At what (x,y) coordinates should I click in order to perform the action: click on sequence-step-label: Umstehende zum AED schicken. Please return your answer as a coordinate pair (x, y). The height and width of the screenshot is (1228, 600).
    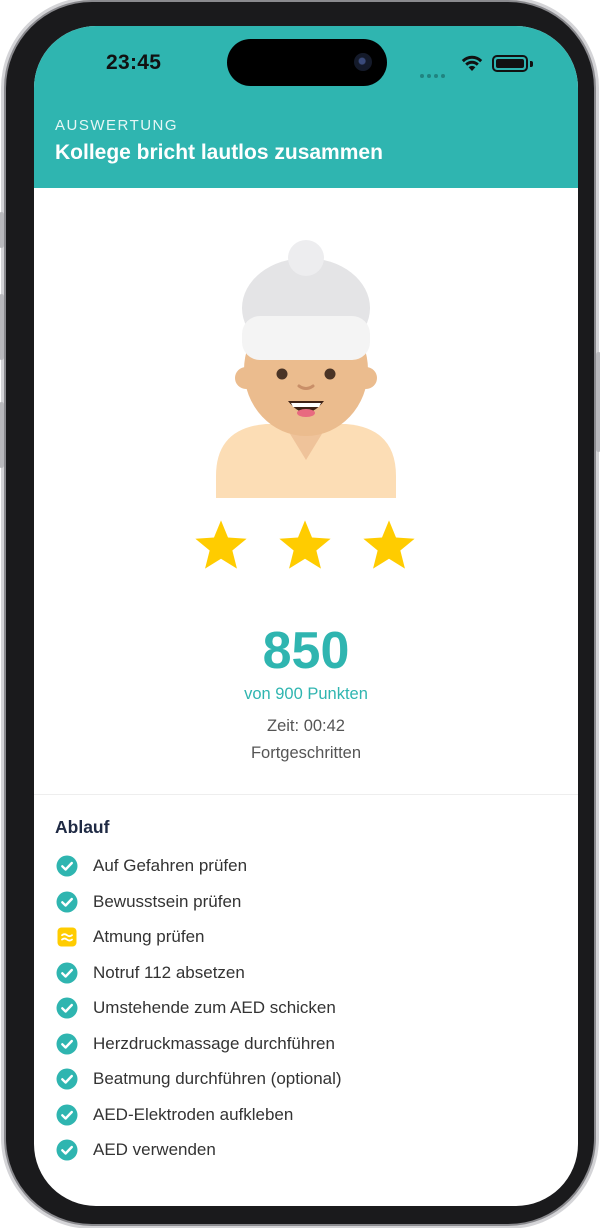
    Looking at the image, I should click on (214, 1007).